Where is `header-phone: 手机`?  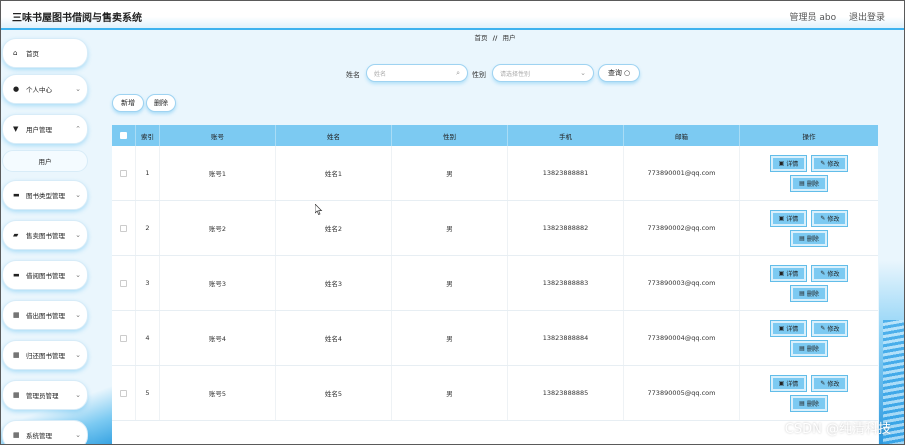
header-phone: 手机 is located at coordinates (566, 135).